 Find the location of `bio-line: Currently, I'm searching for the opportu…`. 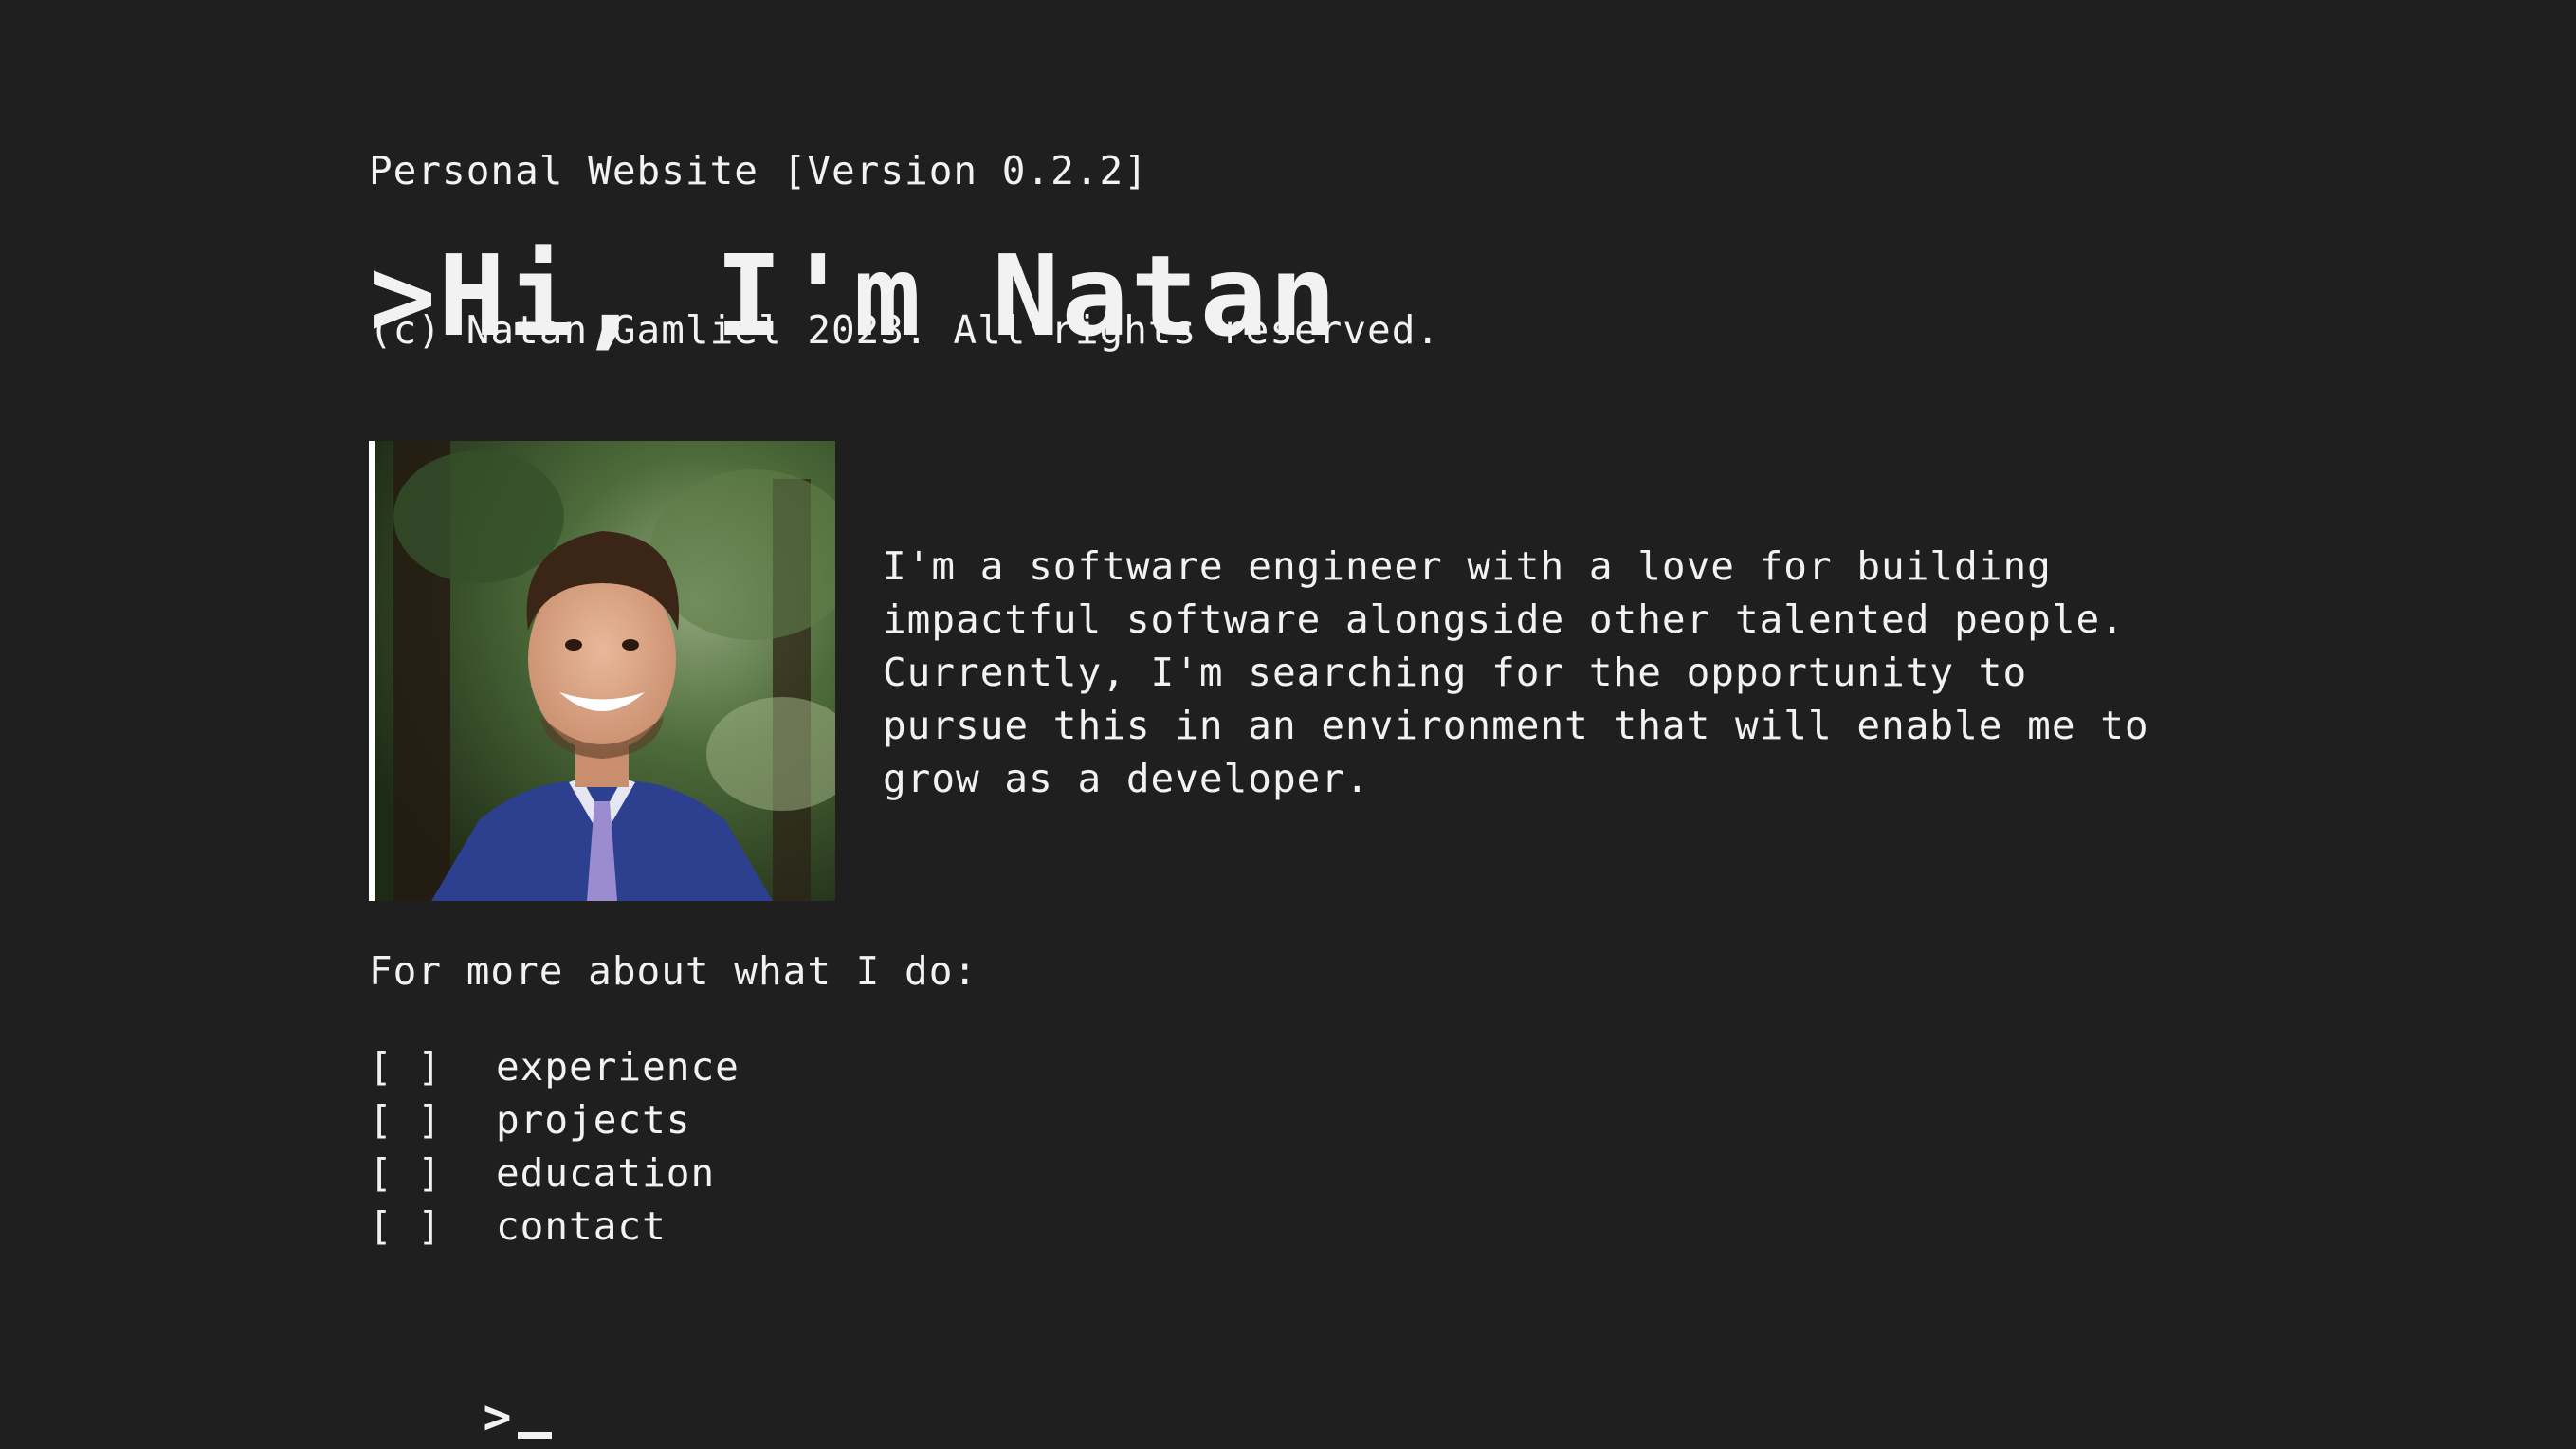

bio-line: Currently, I'm searching for the opportu… is located at coordinates (1455, 672).